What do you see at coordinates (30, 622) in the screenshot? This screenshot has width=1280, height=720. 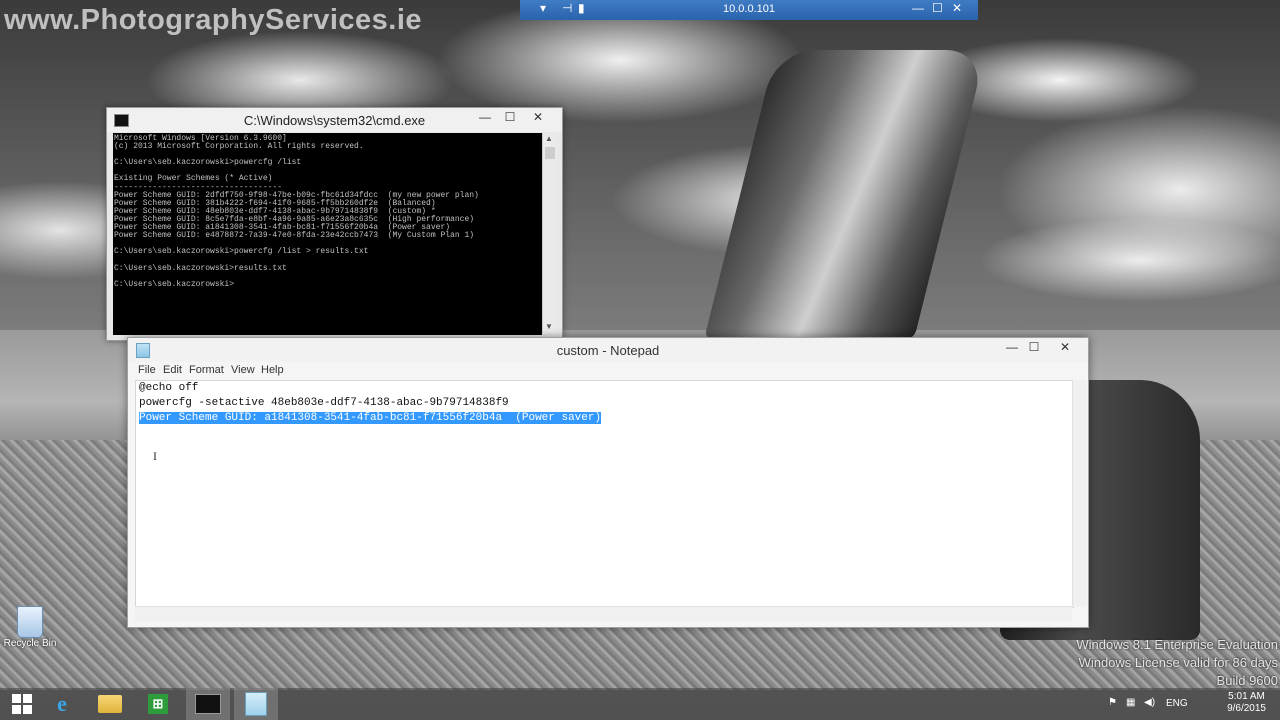 I see `recycle-bin-icon` at bounding box center [30, 622].